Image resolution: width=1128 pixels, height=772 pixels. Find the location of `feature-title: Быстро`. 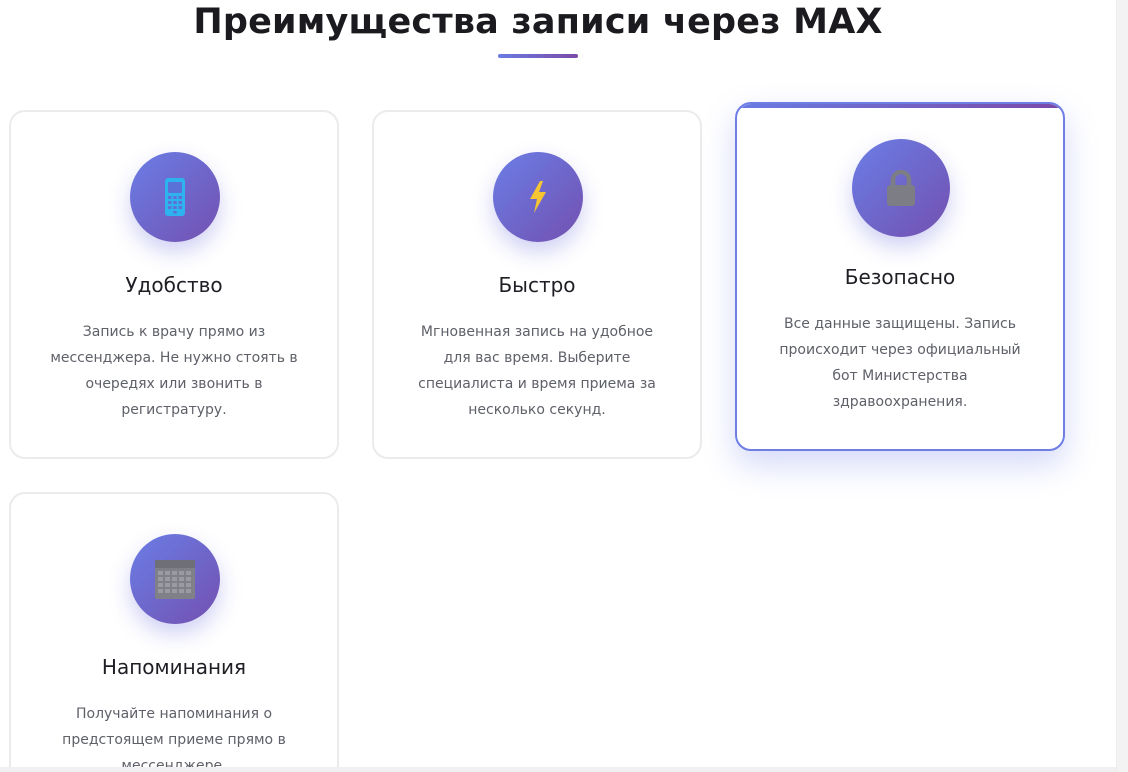

feature-title: Быстро is located at coordinates (537, 285).